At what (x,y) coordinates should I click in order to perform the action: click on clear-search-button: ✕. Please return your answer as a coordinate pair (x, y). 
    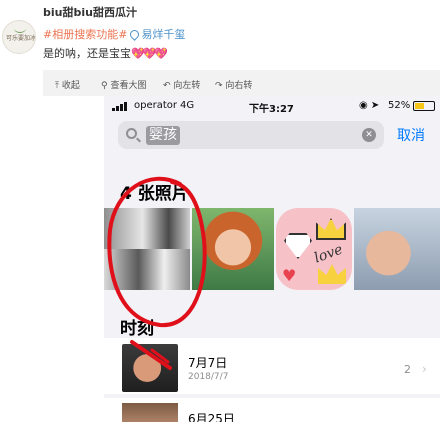
    Looking at the image, I should click on (369, 135).